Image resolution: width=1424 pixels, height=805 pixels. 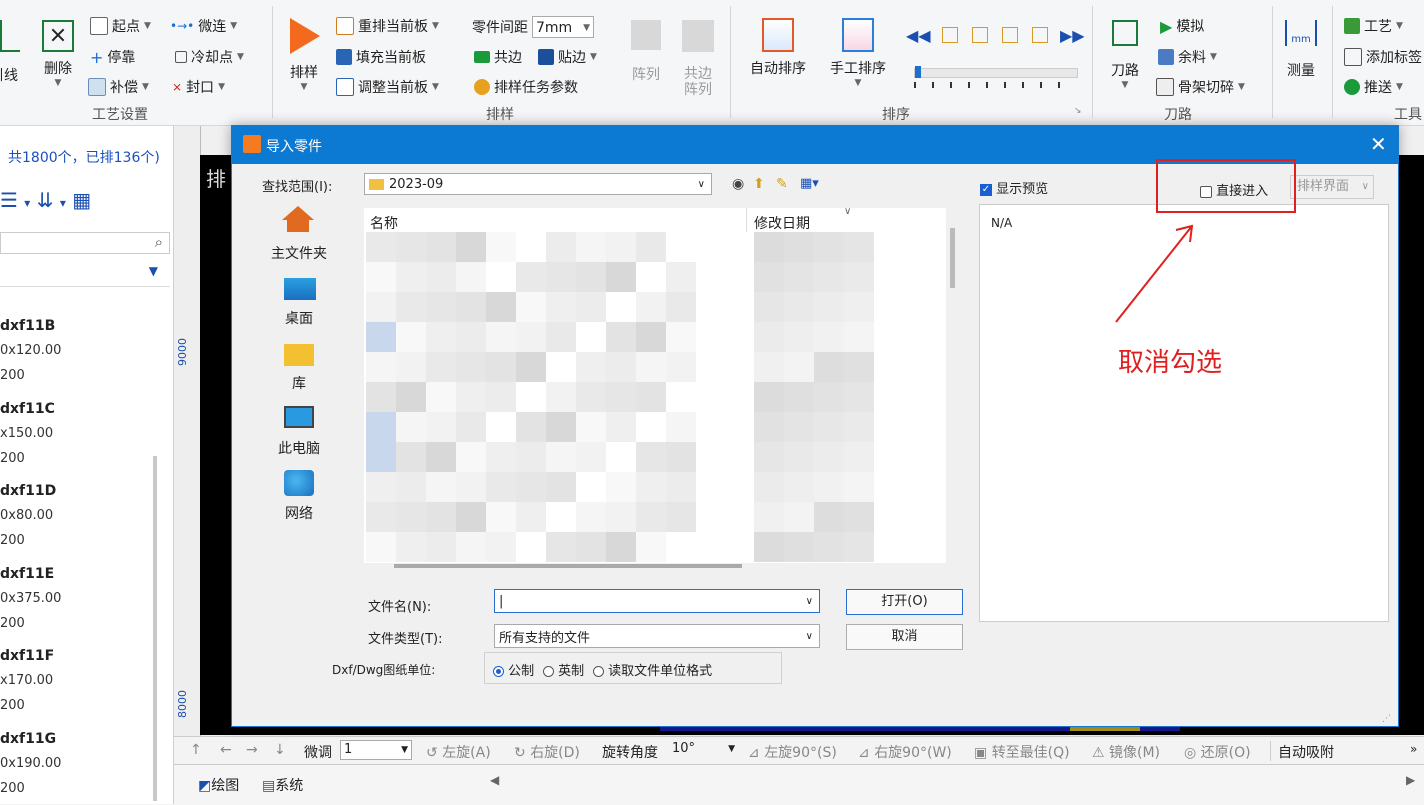 What do you see at coordinates (58, 54) in the screenshot?
I see `delete-button: 删除 ▼` at bounding box center [58, 54].